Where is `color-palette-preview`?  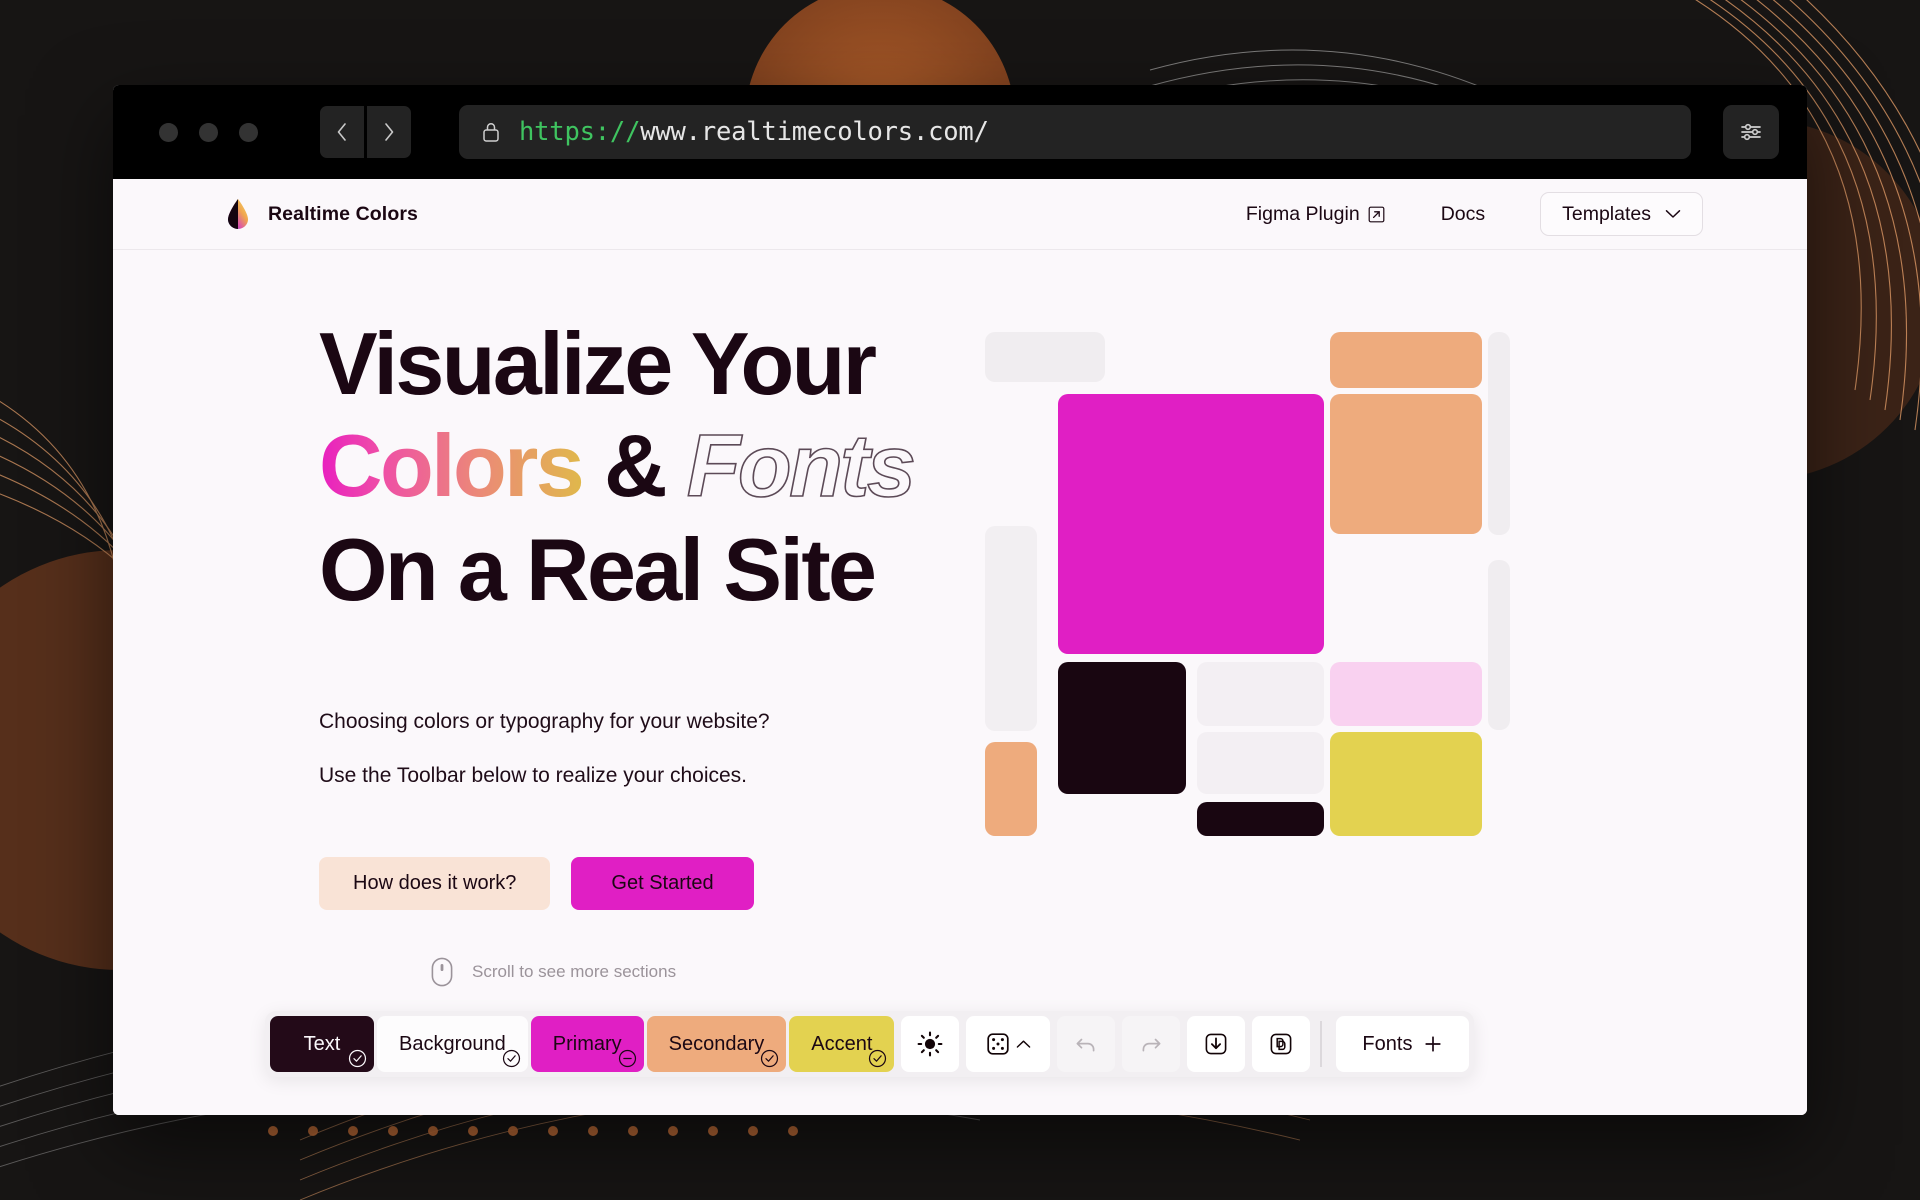 color-palette-preview is located at coordinates (1247, 592).